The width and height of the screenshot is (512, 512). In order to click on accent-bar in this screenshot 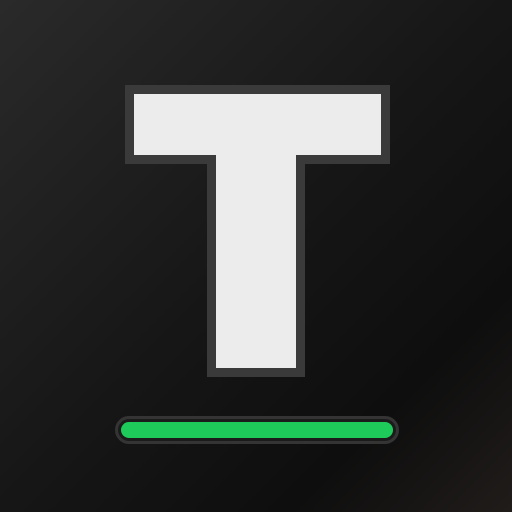, I will do `click(257, 430)`.